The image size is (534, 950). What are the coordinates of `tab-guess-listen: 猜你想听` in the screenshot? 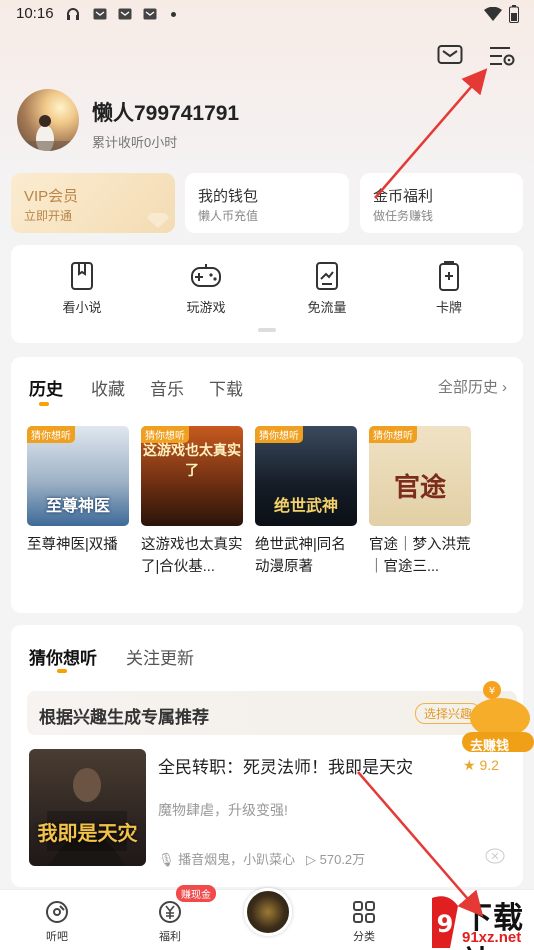 It's located at (63, 656).